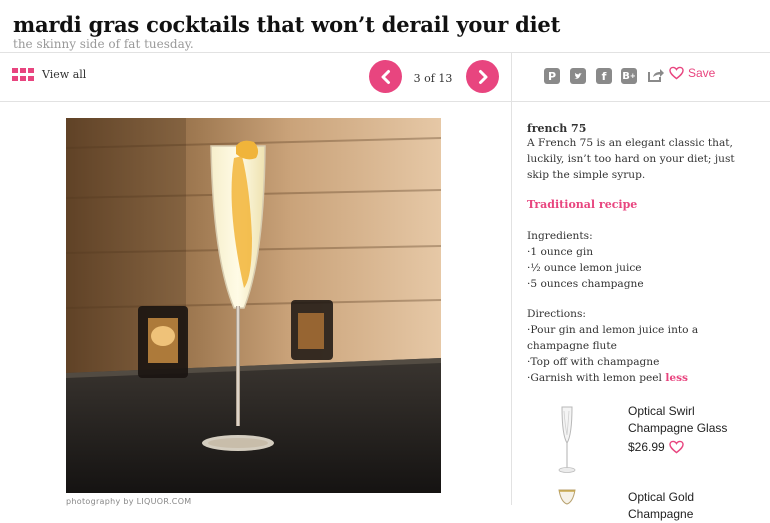 The image size is (770, 523). Describe the element at coordinates (676, 378) in the screenshot. I see `less-link: less` at that location.